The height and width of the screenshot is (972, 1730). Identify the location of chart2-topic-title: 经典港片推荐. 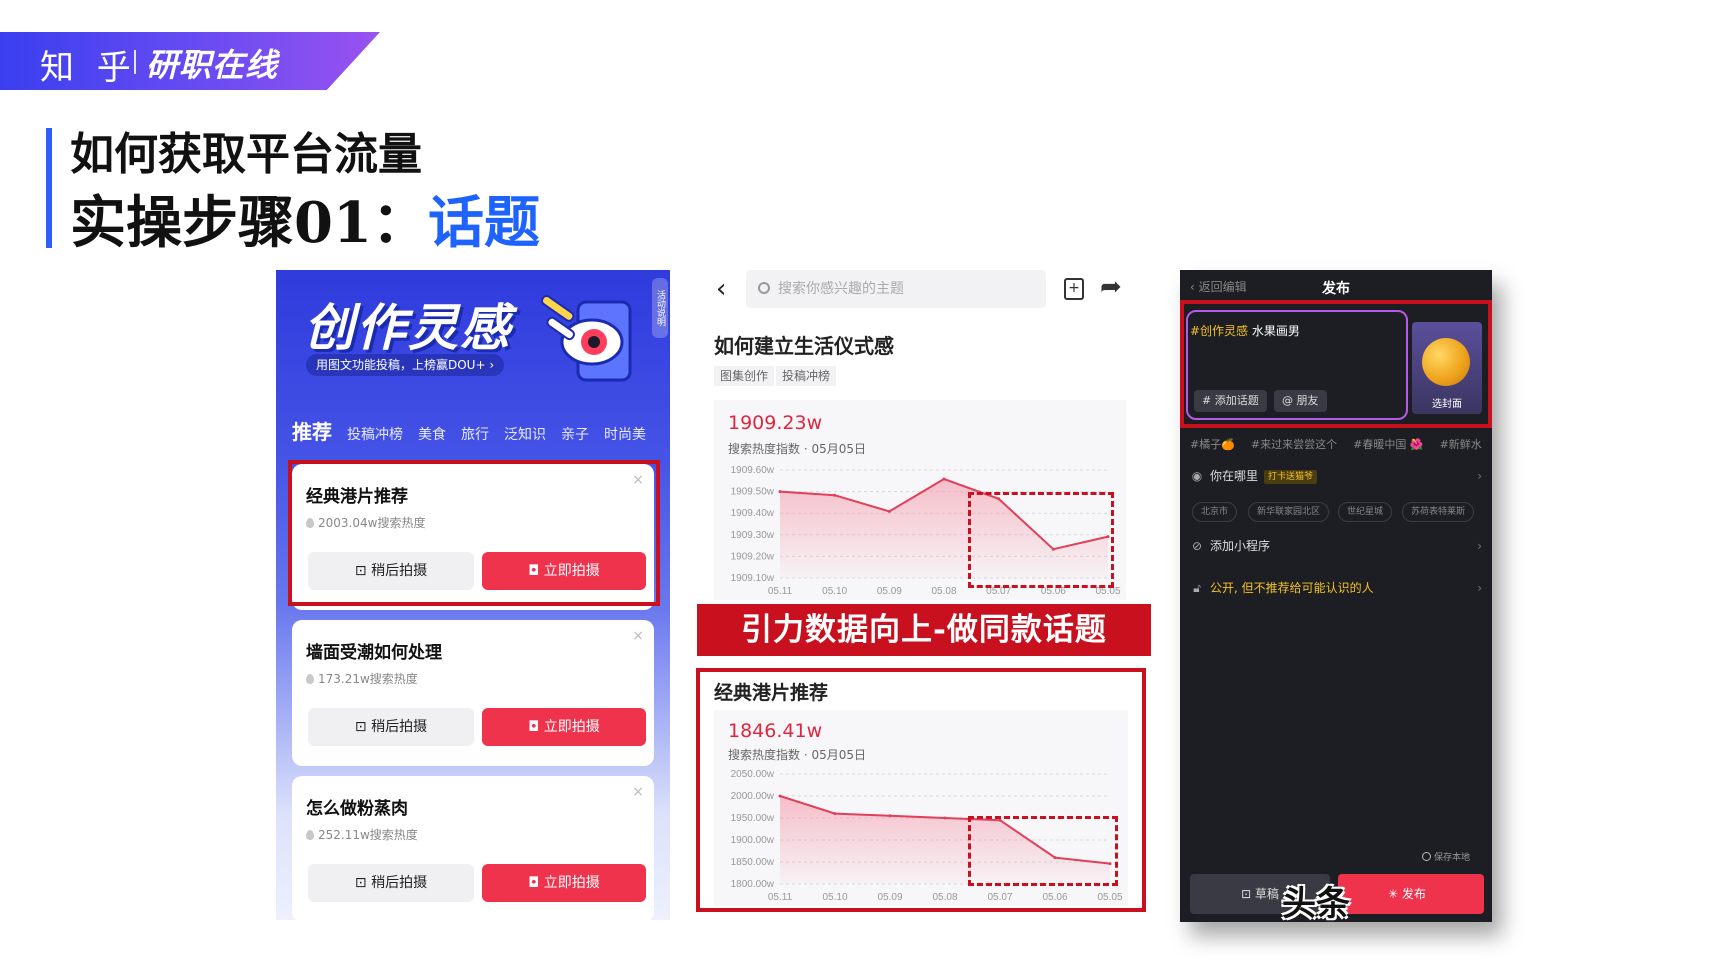
(771, 693).